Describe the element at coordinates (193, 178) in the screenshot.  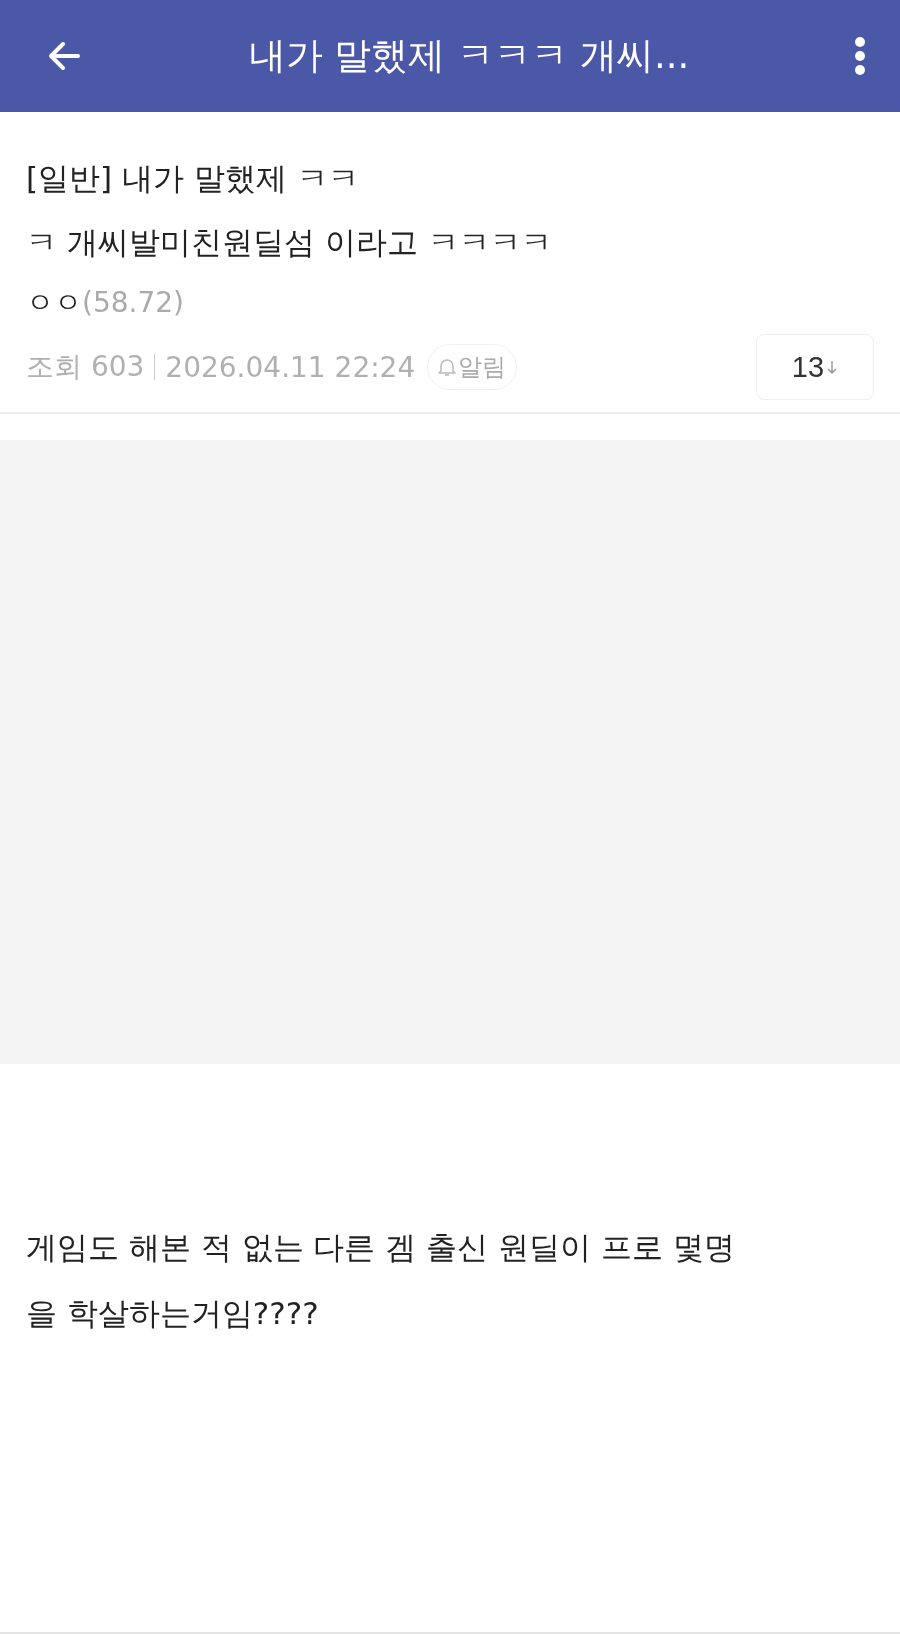
I see `post-title: [일반] 내가 말했제 ㅋㅋ` at that location.